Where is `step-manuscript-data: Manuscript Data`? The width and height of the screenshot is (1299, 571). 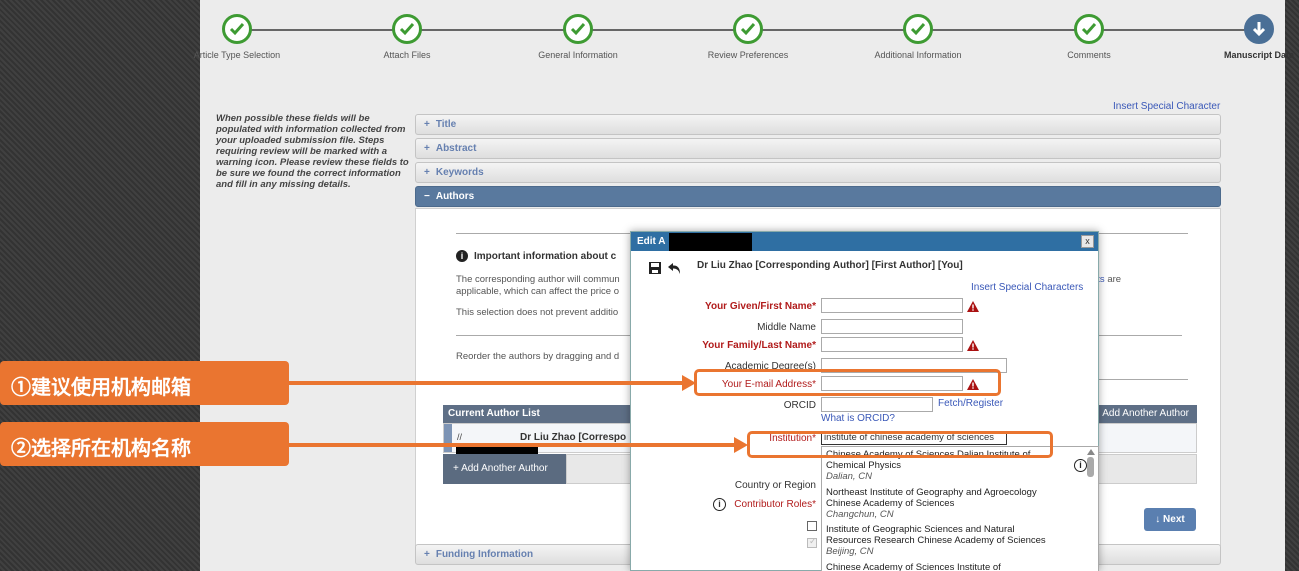
step-manuscript-data: Manuscript Data is located at coordinates (1254, 37).